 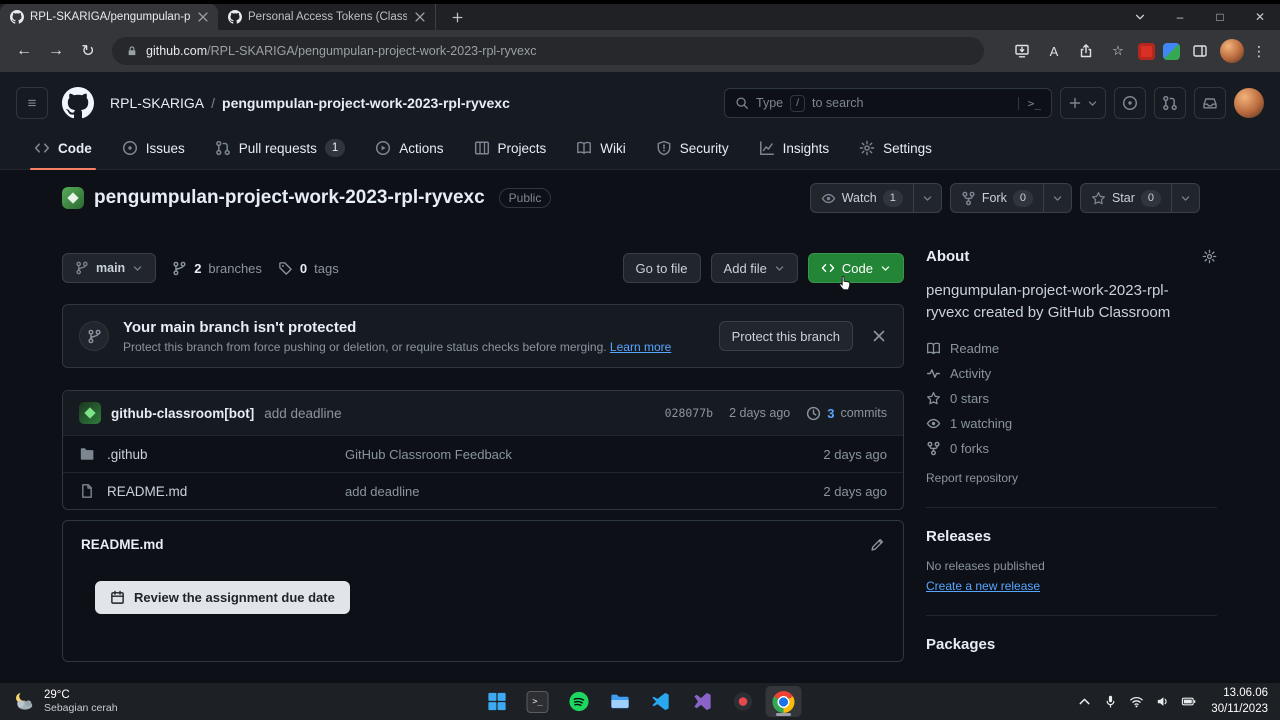 What do you see at coordinates (217, 268) in the screenshot?
I see `branches-link: 2 branches` at bounding box center [217, 268].